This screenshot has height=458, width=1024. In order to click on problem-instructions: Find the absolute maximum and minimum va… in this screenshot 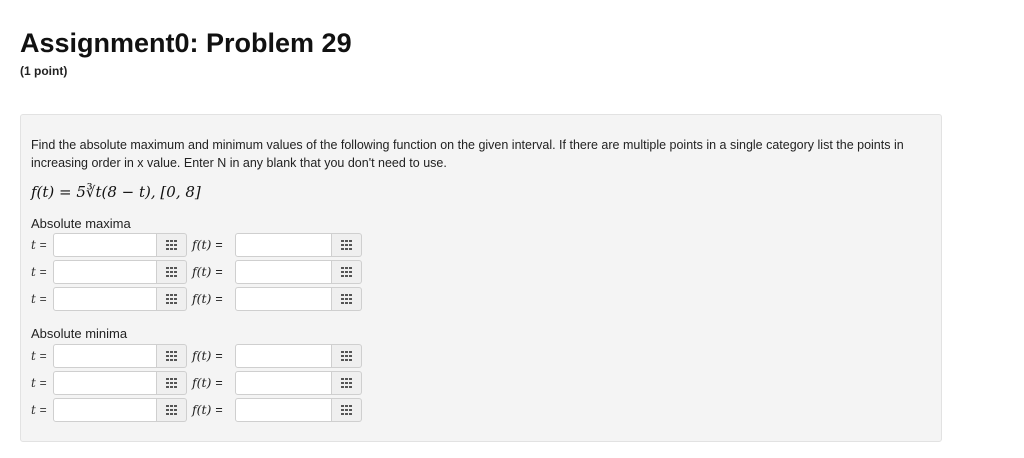, I will do `click(467, 154)`.